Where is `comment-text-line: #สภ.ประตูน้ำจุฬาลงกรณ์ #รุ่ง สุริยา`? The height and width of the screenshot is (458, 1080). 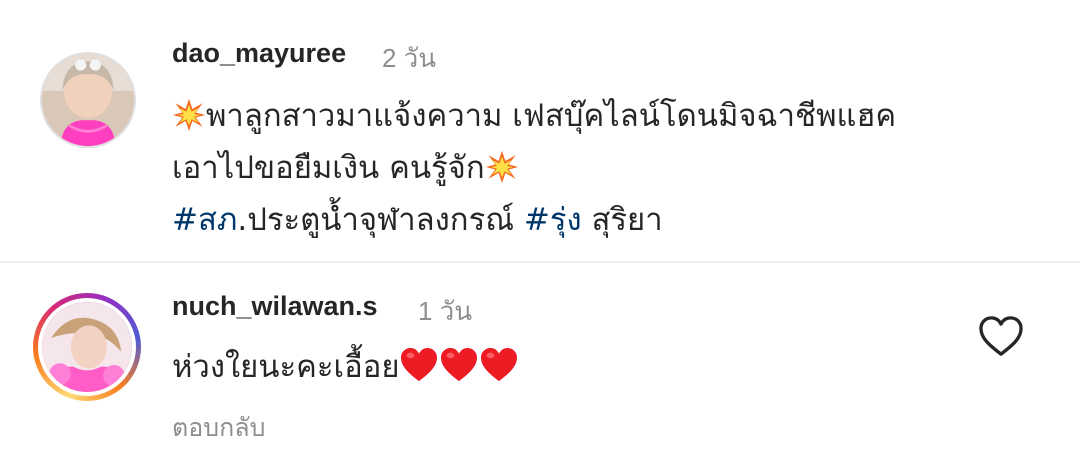
comment-text-line: #สภ.ประตูน้ำจุฬาลงกรณ์ #รุ่ง สุริยา is located at coordinates (417, 220).